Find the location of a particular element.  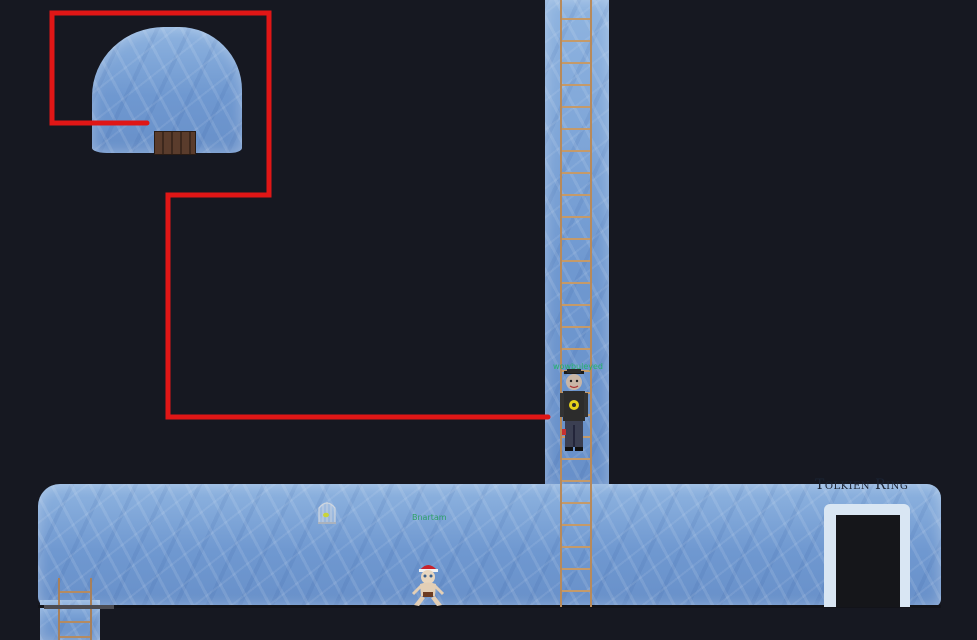

small-ladder is located at coordinates (75, 609).